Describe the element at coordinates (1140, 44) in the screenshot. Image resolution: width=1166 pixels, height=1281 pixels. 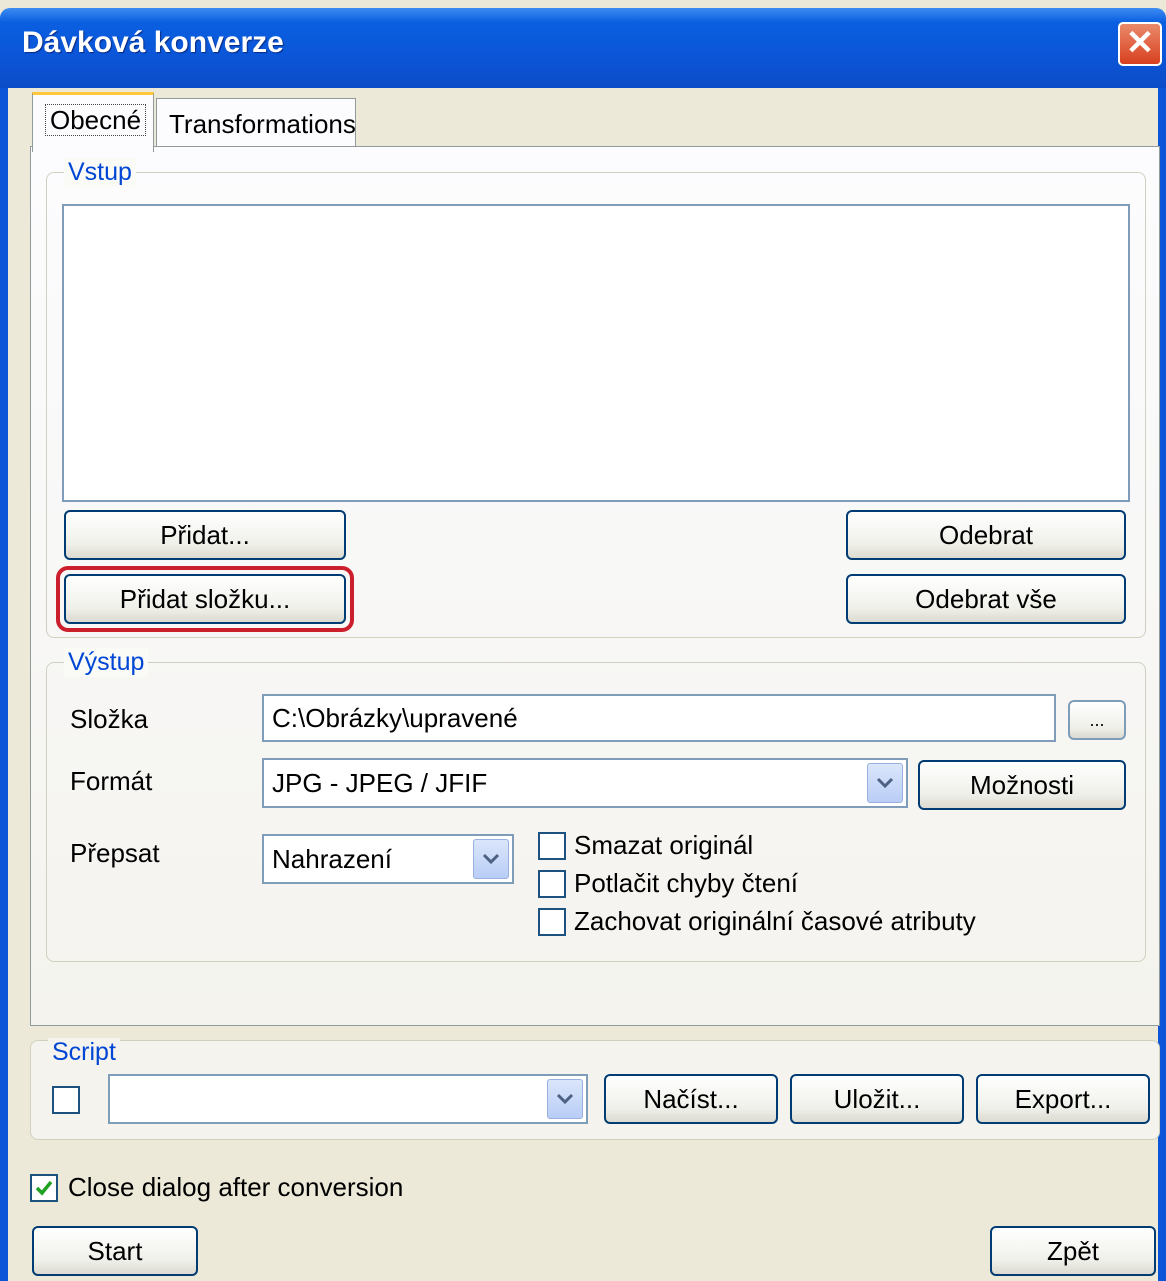
I see `close-icon: ✕` at that location.